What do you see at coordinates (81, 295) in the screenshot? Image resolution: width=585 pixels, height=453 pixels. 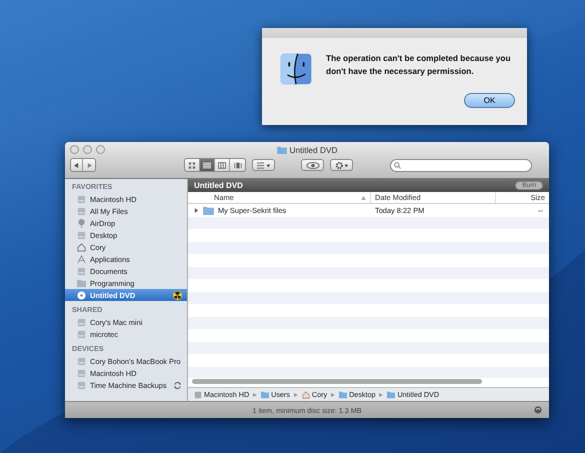 I see `disc-icon` at bounding box center [81, 295].